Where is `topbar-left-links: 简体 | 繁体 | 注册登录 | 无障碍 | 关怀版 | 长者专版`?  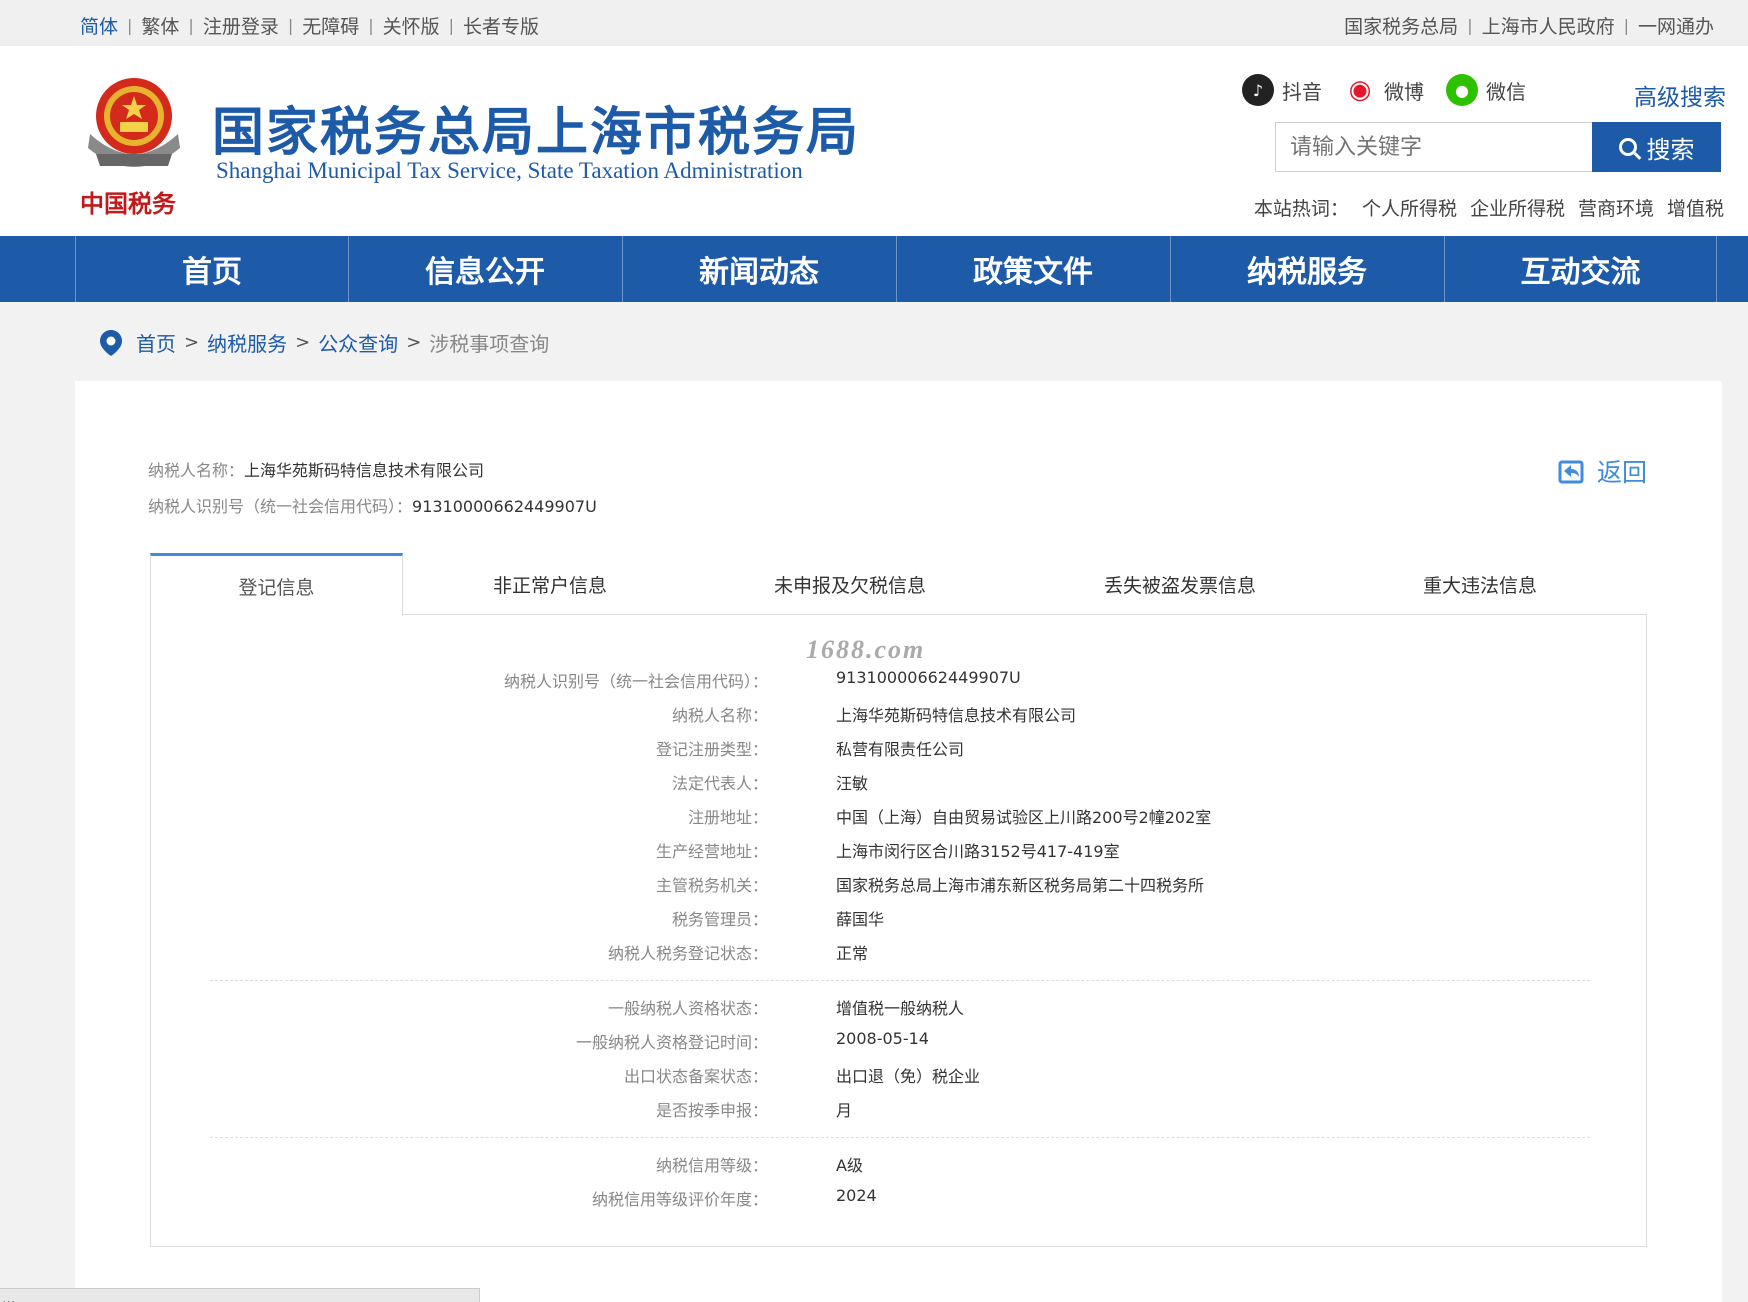
topbar-left-links: 简体 | 繁体 | 注册登录 | 无障碍 | 关怀版 | 长者专版 is located at coordinates (309, 25).